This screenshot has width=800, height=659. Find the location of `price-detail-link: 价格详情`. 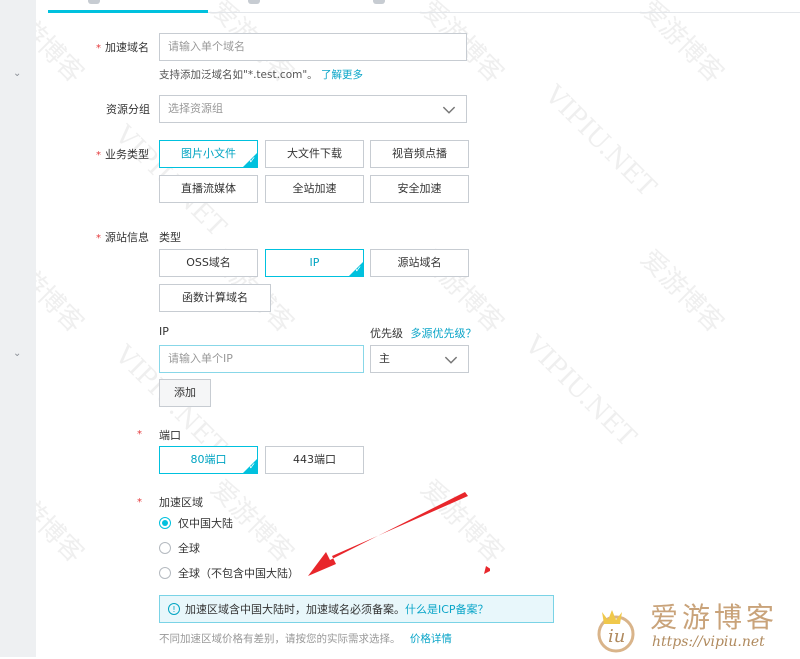

price-detail-link: 价格详情 is located at coordinates (431, 639).